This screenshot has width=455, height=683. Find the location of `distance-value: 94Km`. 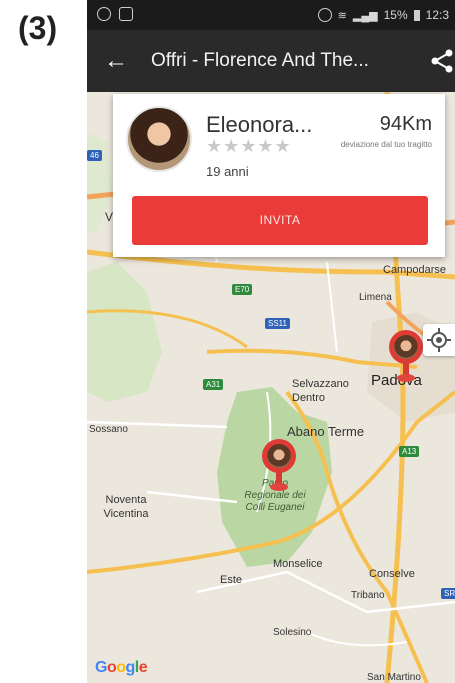

distance-value: 94Km is located at coordinates (405, 124).